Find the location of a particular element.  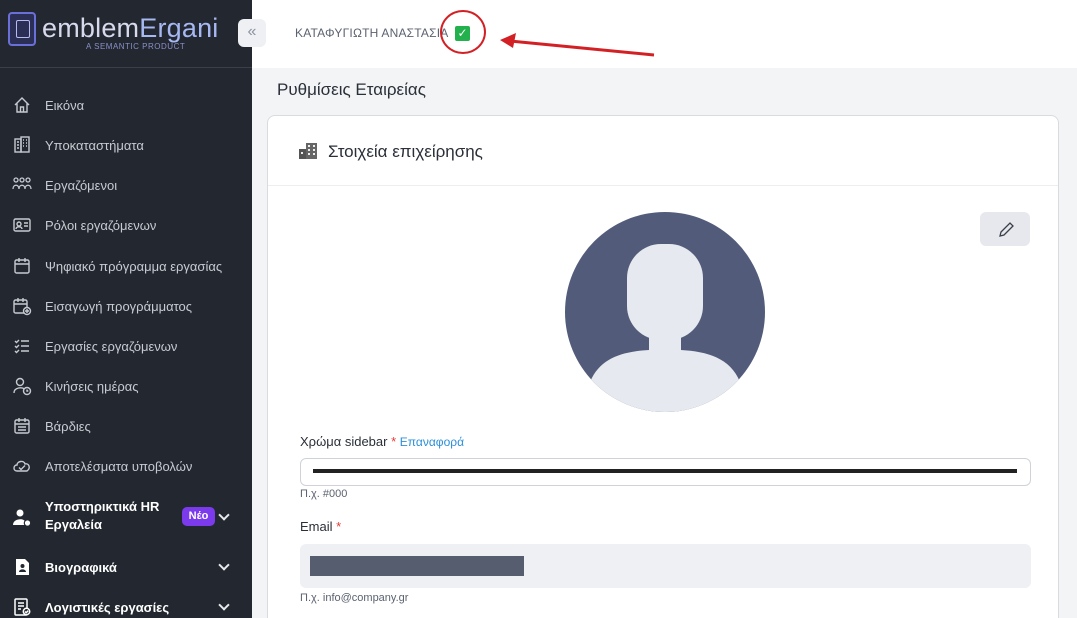

task-list-icon is located at coordinates (21, 346).